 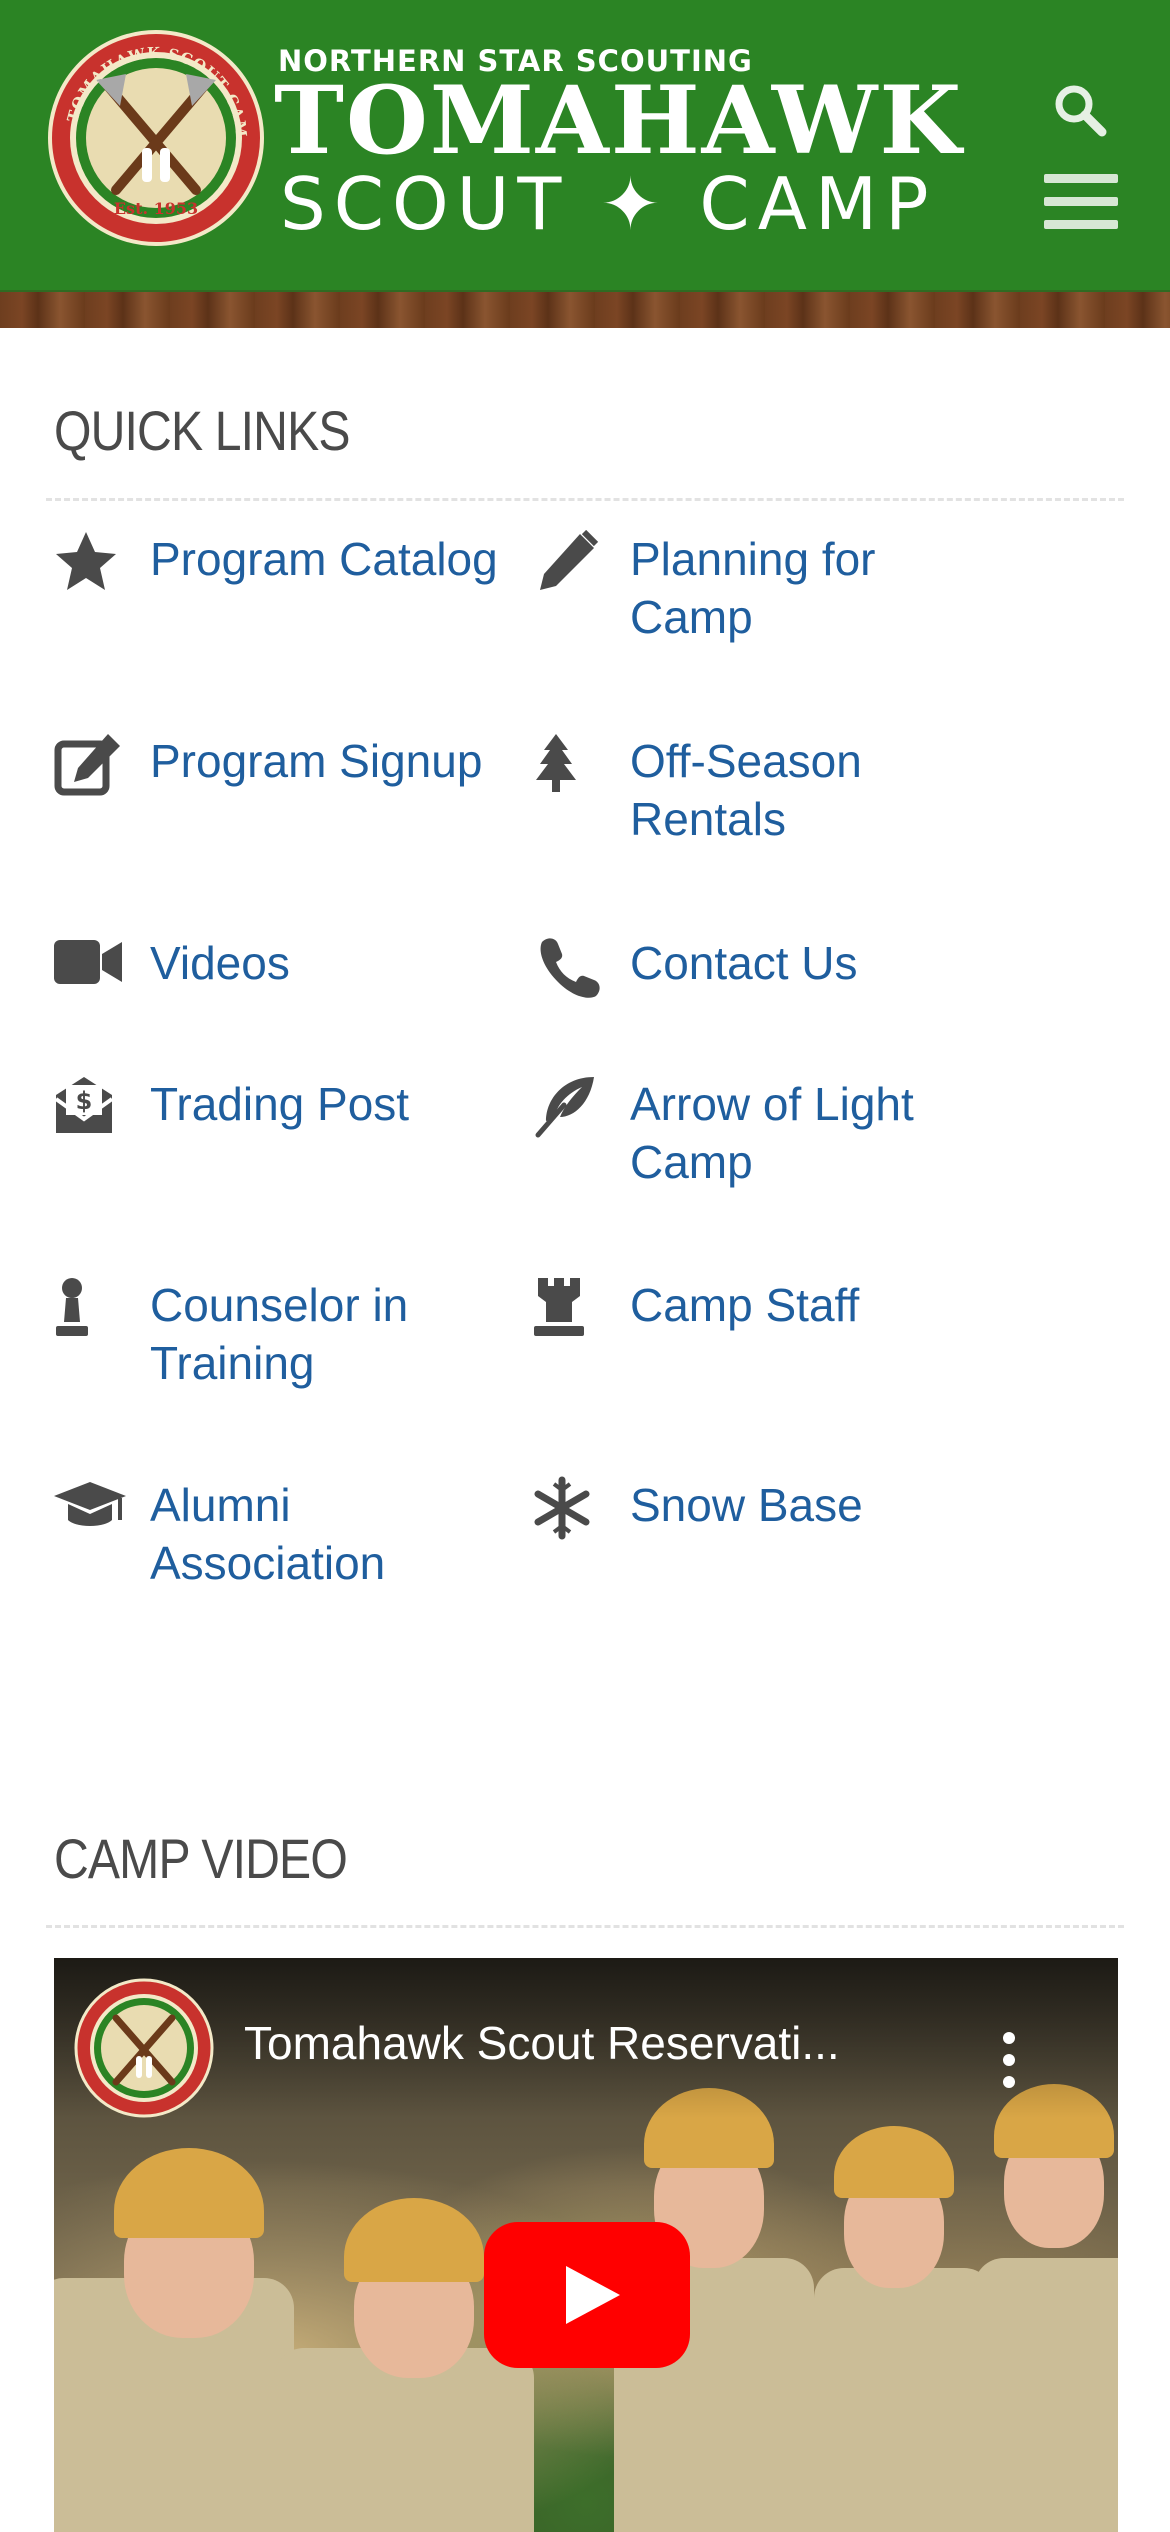 What do you see at coordinates (608, 204) in the screenshot?
I see `brand-sub-title: SCOUT ✦ CAMP` at bounding box center [608, 204].